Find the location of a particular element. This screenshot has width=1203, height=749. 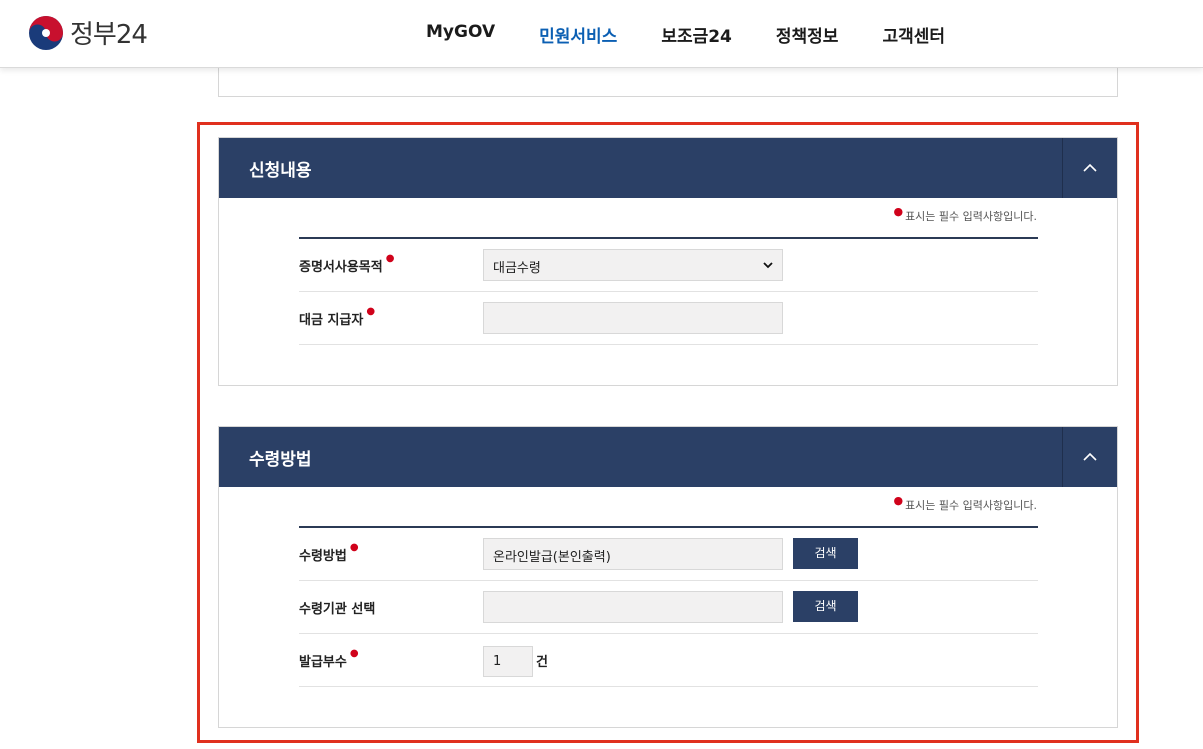

field-label: 수령방법● is located at coordinates (329, 553).